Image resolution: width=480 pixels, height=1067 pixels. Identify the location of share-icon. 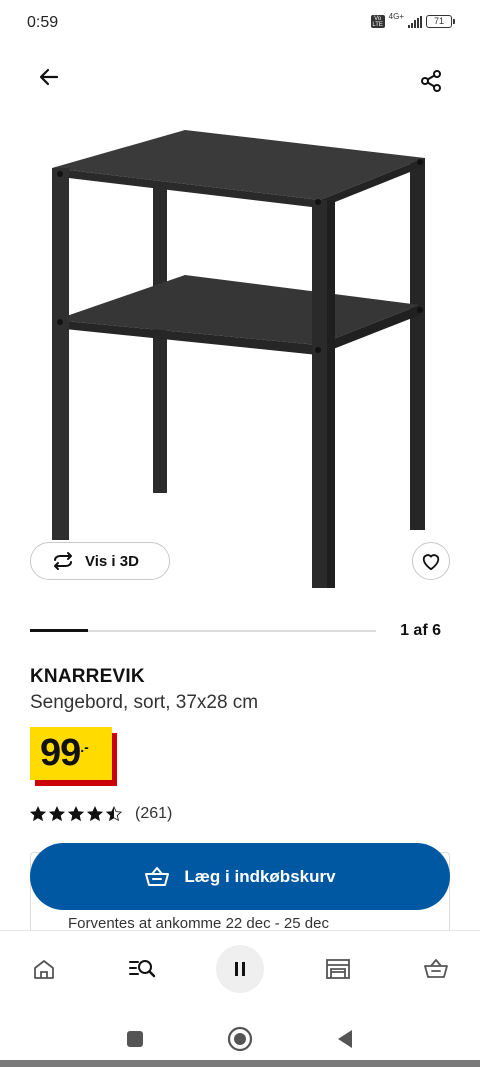
(431, 81).